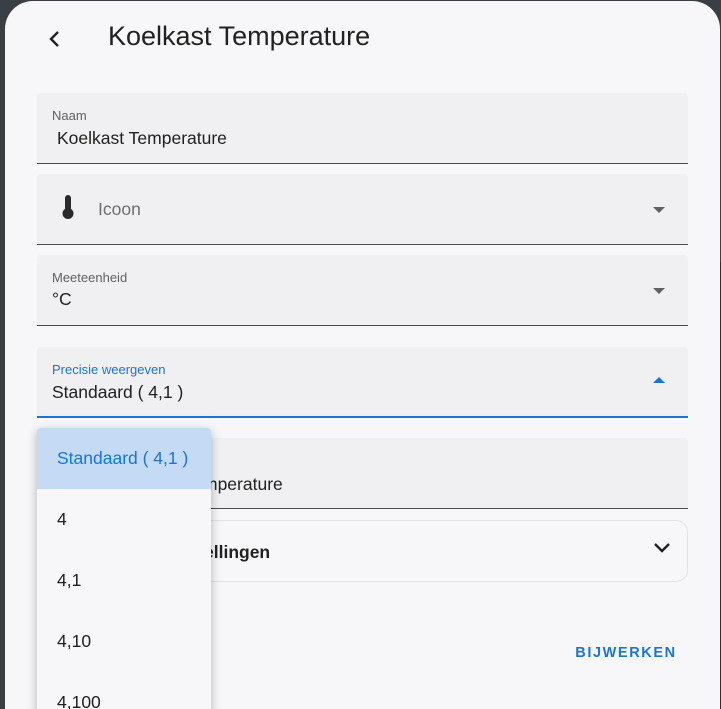 The image size is (721, 709). Describe the element at coordinates (90, 277) in the screenshot. I see `unit-select-label: Meeteenheid` at that location.